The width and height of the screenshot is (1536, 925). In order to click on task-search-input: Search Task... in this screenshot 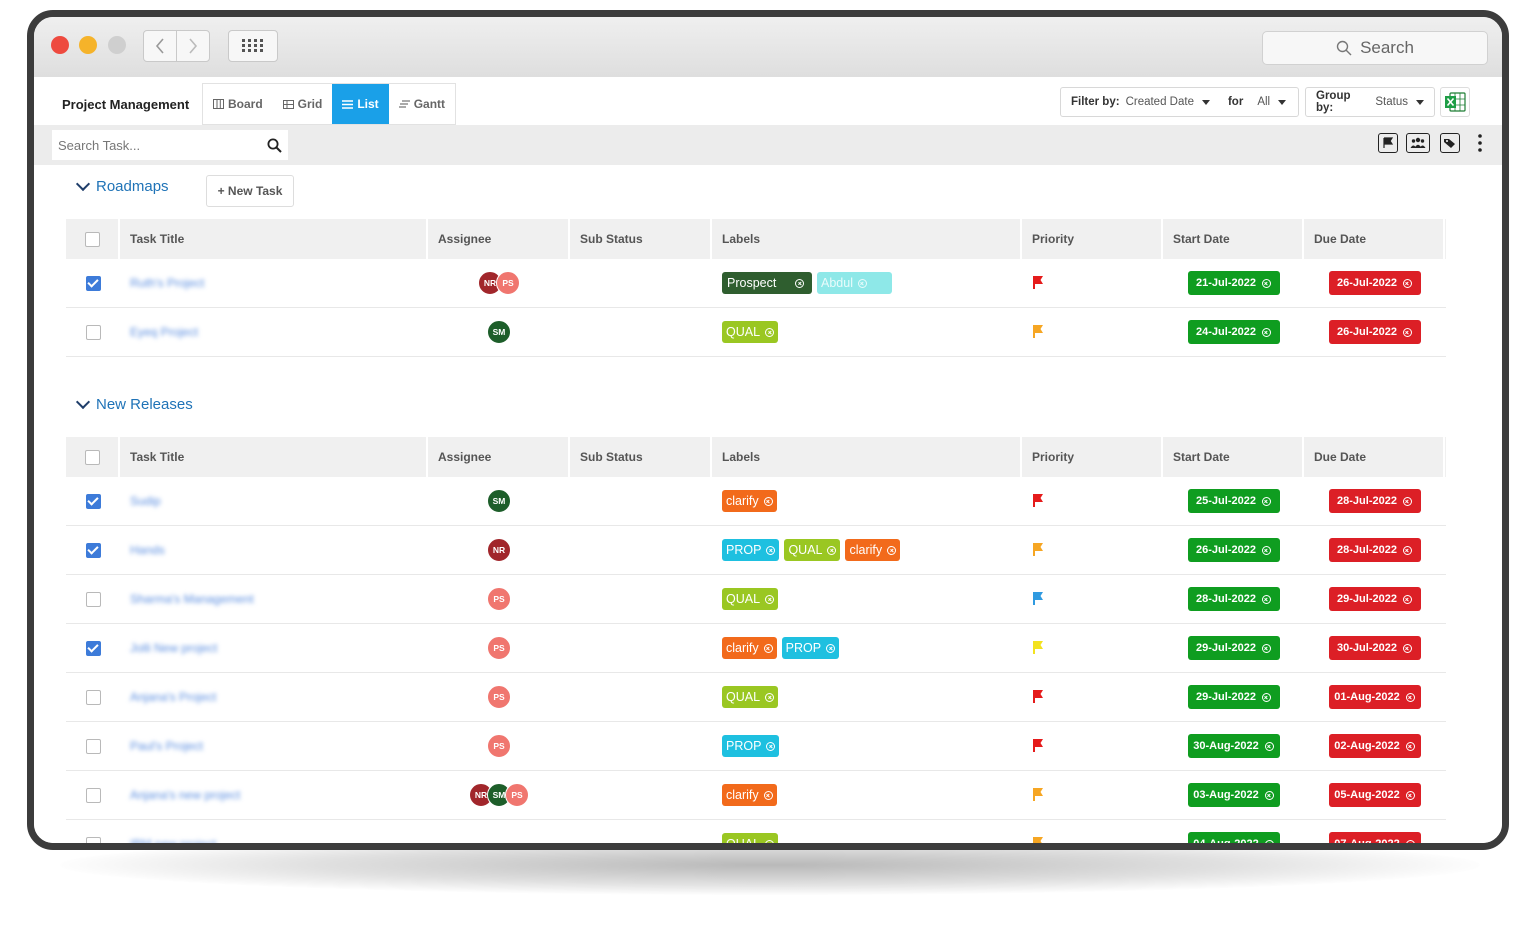, I will do `click(170, 145)`.